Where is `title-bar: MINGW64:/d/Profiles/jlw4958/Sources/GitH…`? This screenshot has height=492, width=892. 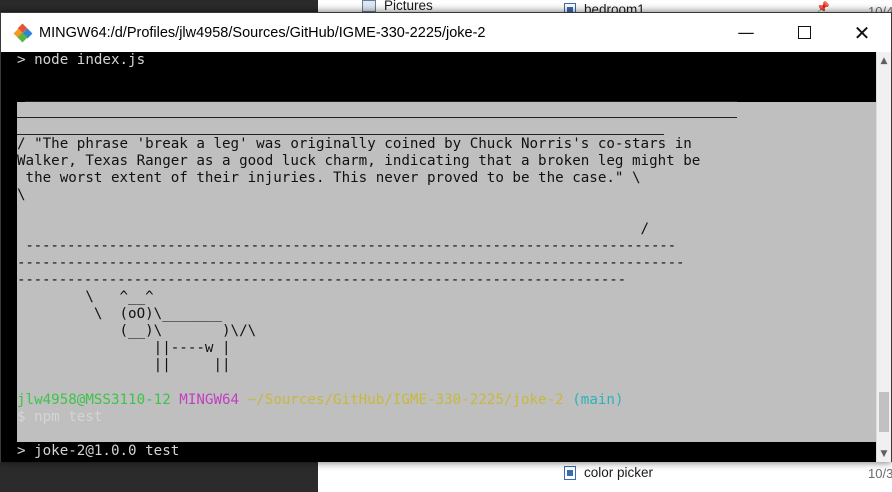 title-bar: MINGW64:/d/Profiles/jlw4958/Sources/GitH… is located at coordinates (446, 32).